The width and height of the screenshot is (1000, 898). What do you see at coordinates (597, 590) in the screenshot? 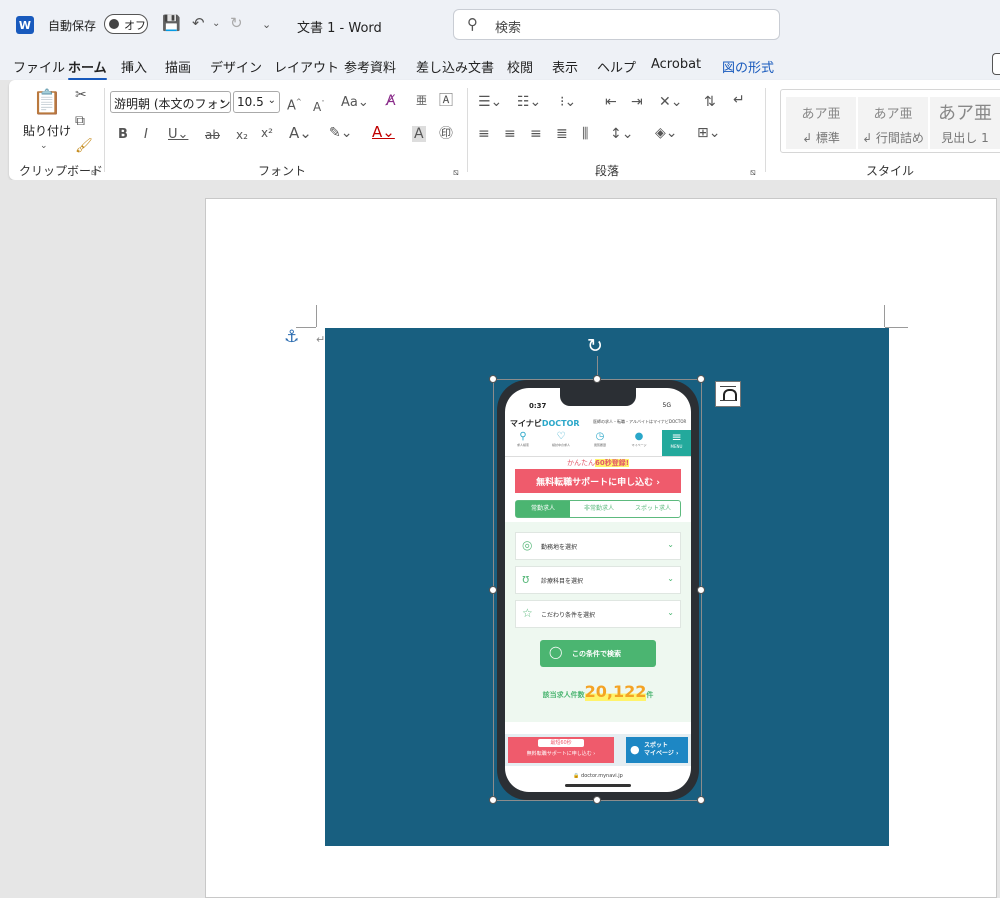
I see `selection-frame` at bounding box center [597, 590].